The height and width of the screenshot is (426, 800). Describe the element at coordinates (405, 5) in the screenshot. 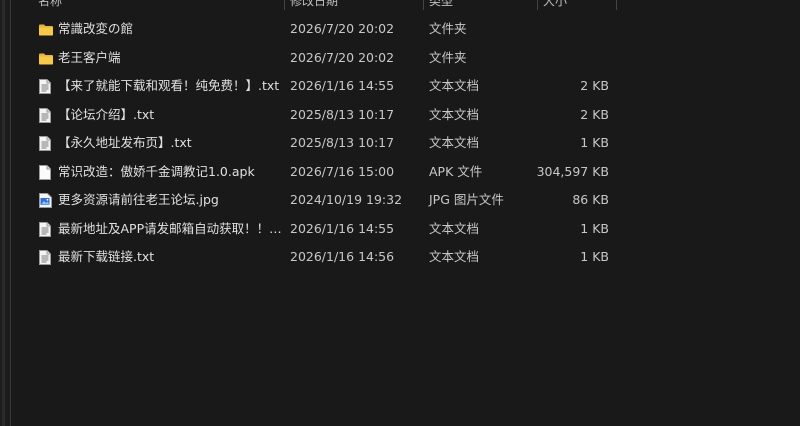

I see `column-header-bar: 名称 修改日期 类型 大小` at that location.